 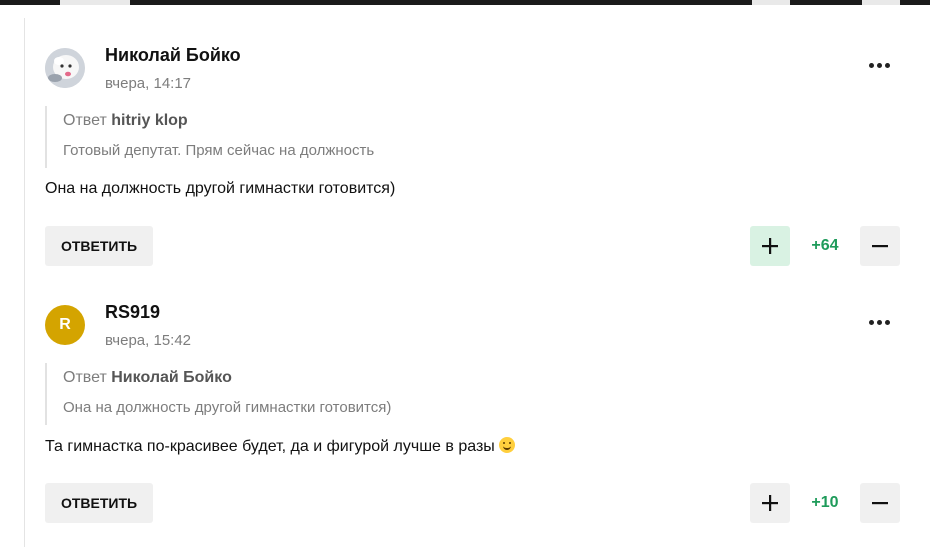 What do you see at coordinates (465, 2) in the screenshot?
I see `top-edge-bar` at bounding box center [465, 2].